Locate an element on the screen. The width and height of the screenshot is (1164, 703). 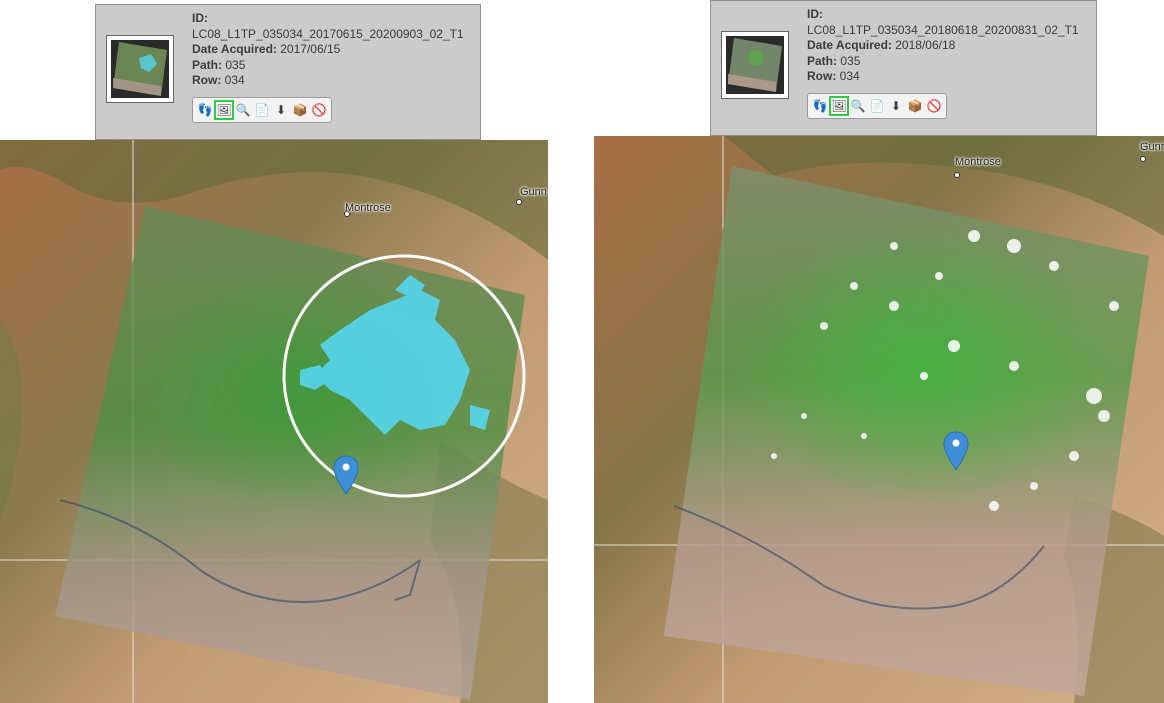
scene-id: LC08_L1TP_035034_20170615_20200903_02_T1 is located at coordinates (328, 33).